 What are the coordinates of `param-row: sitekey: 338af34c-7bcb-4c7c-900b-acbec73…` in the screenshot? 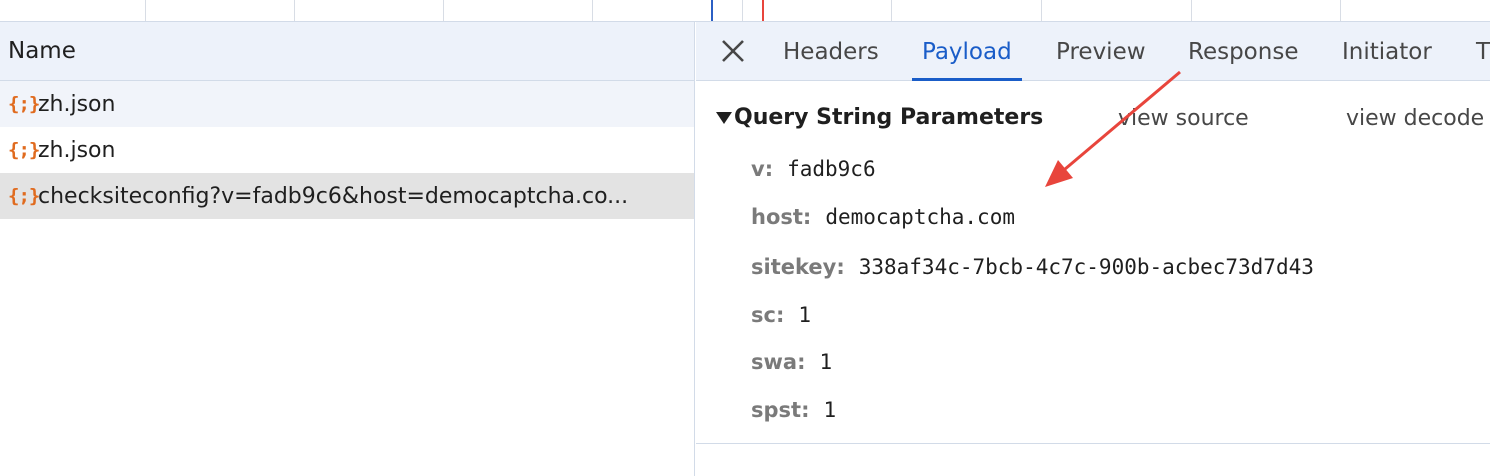 It's located at (1032, 267).